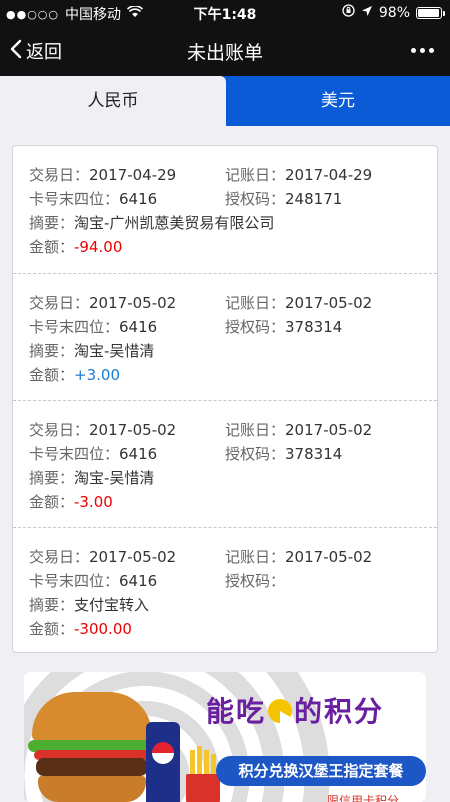  Describe the element at coordinates (363, 798) in the screenshot. I see `promo-footer-text: 限信用卡积分` at that location.